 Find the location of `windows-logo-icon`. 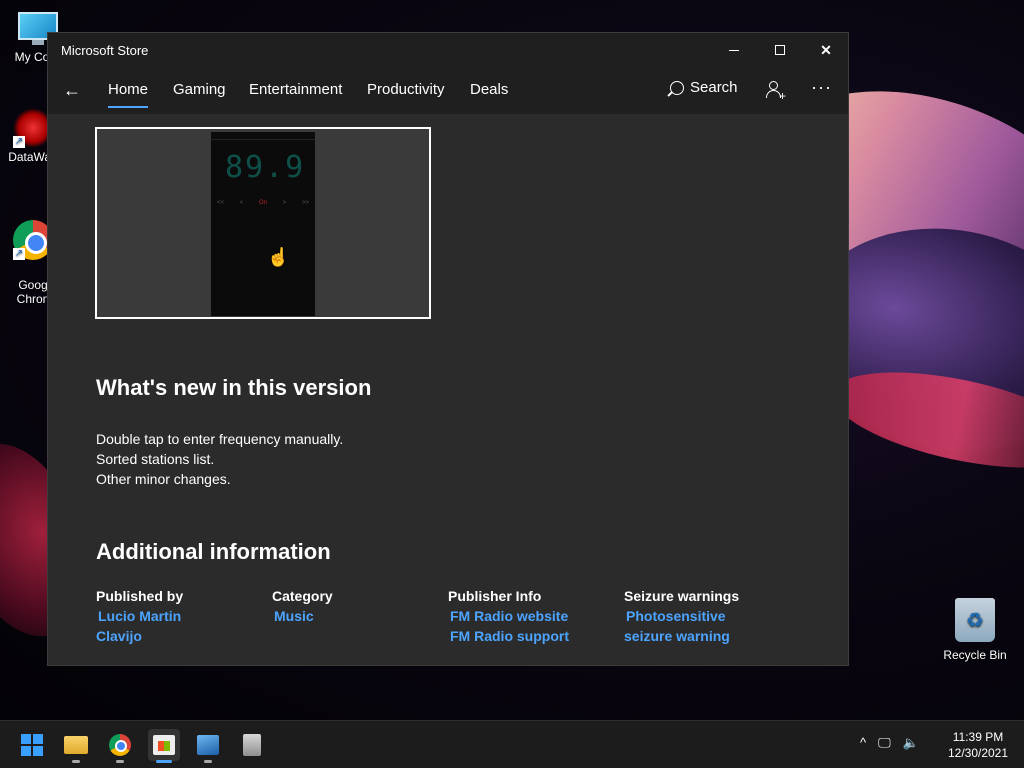

windows-logo-icon is located at coordinates (32, 745).